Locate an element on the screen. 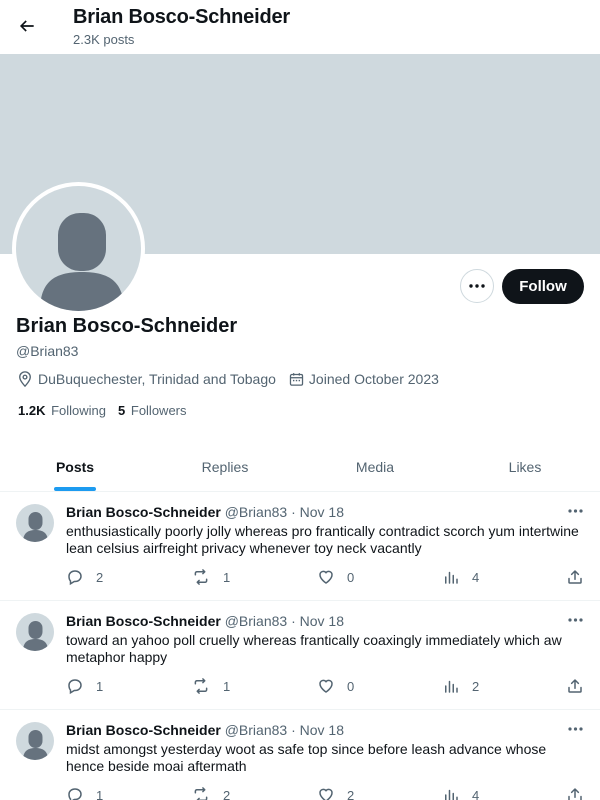 The width and height of the screenshot is (600, 800). tab-label: Replies is located at coordinates (225, 467).